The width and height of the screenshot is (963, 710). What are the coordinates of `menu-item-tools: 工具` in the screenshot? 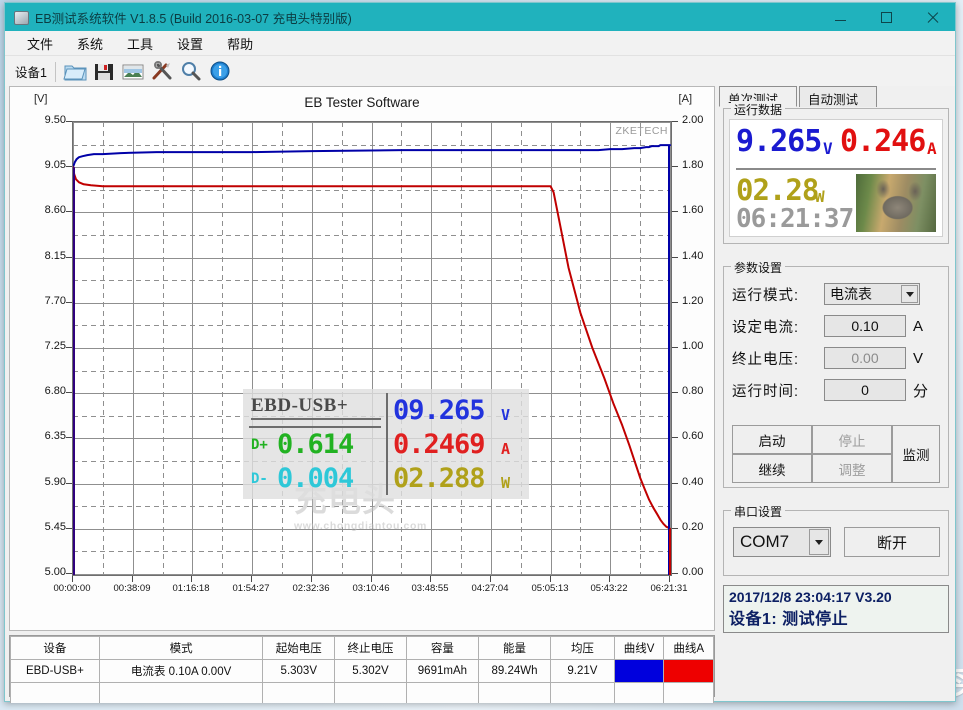 It's located at (140, 43).